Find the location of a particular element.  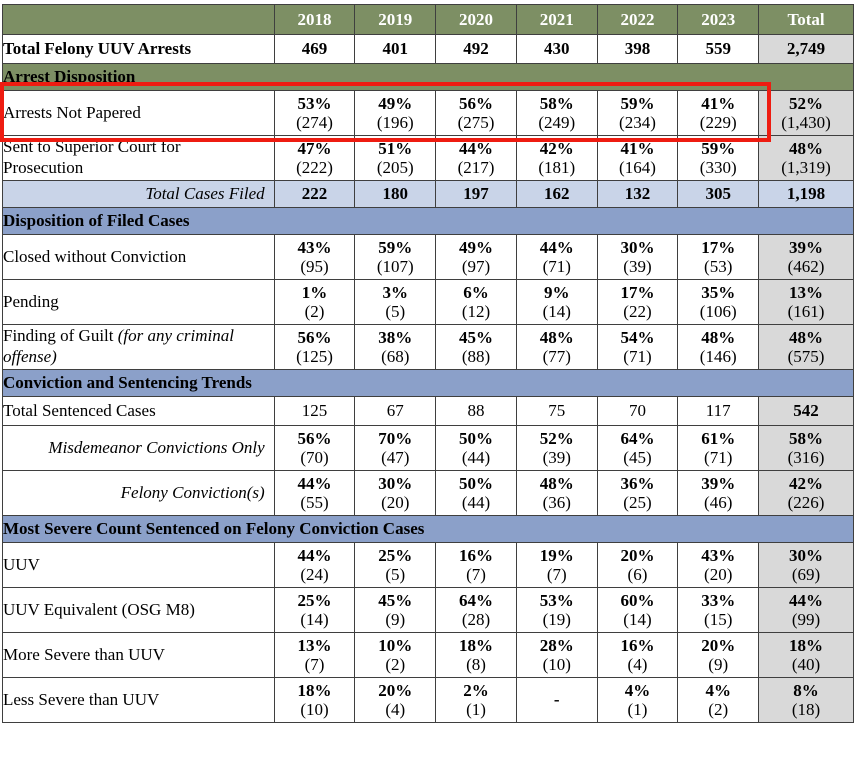

cell-uuv-equiv-2020: 64% (28) is located at coordinates (476, 610).